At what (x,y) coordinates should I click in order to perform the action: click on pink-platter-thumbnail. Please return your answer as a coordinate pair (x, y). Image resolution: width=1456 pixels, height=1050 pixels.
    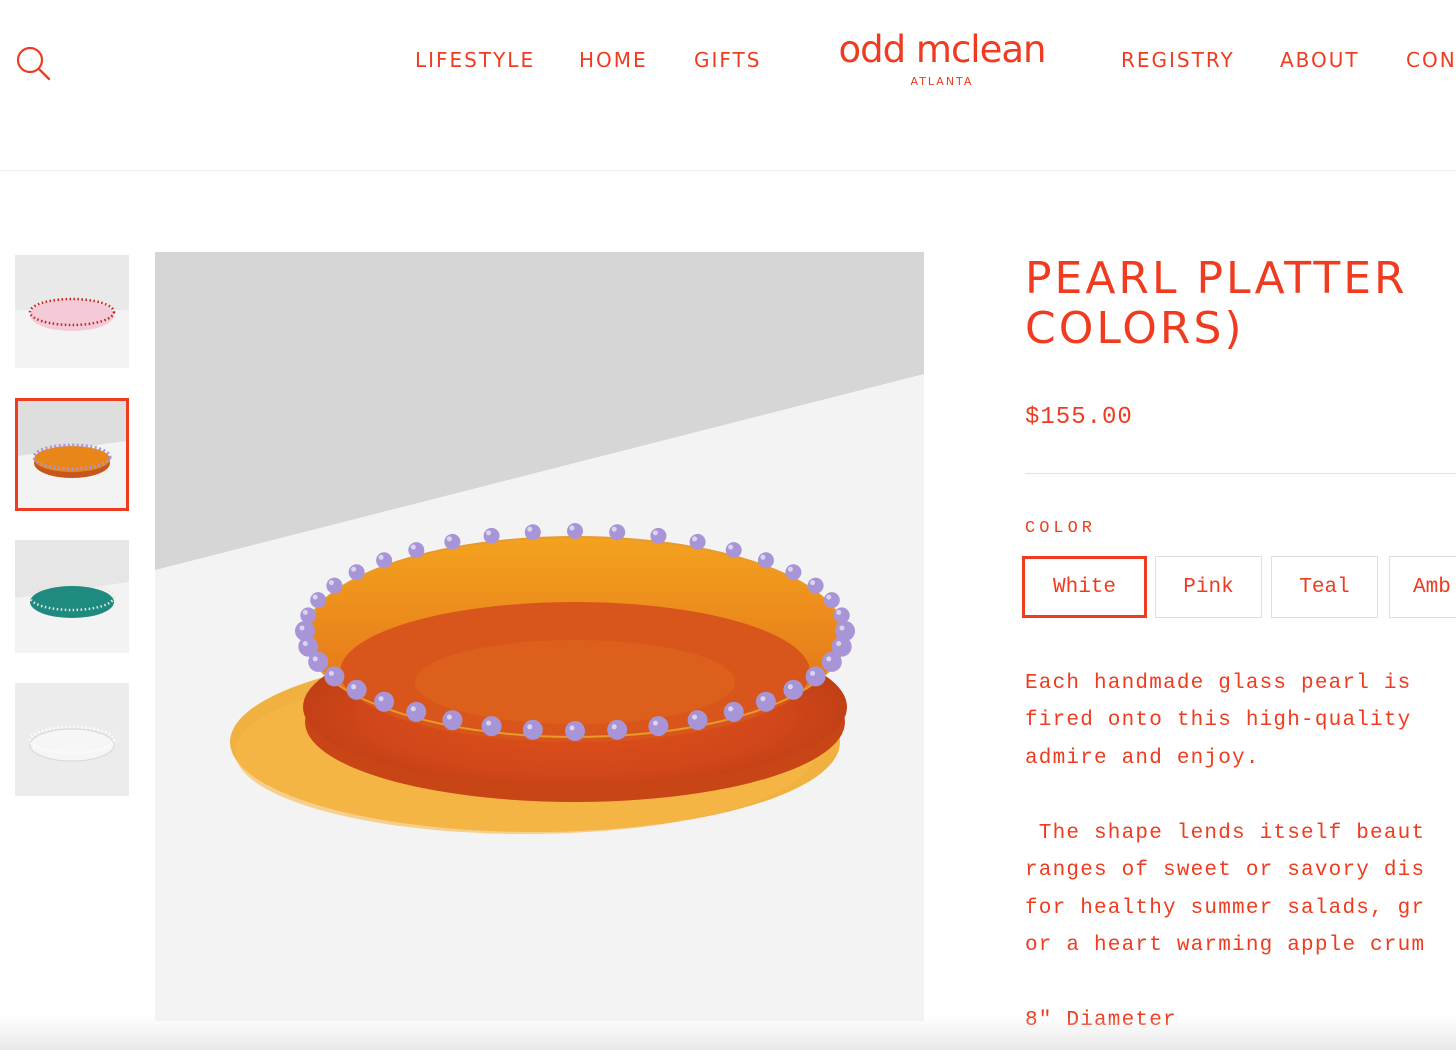
    Looking at the image, I should click on (72, 311).